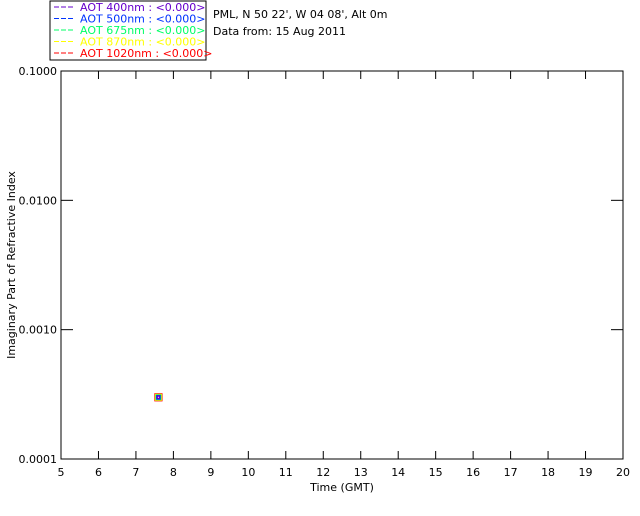  I want to click on x-tick-label: 5, so click(61, 472).